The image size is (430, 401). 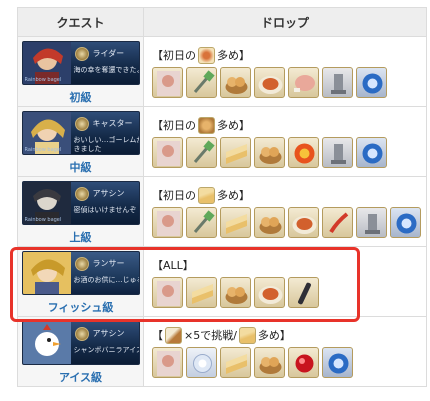 What do you see at coordinates (285, 22) in the screenshot?
I see `drop-column-header: ドロップ` at bounding box center [285, 22].